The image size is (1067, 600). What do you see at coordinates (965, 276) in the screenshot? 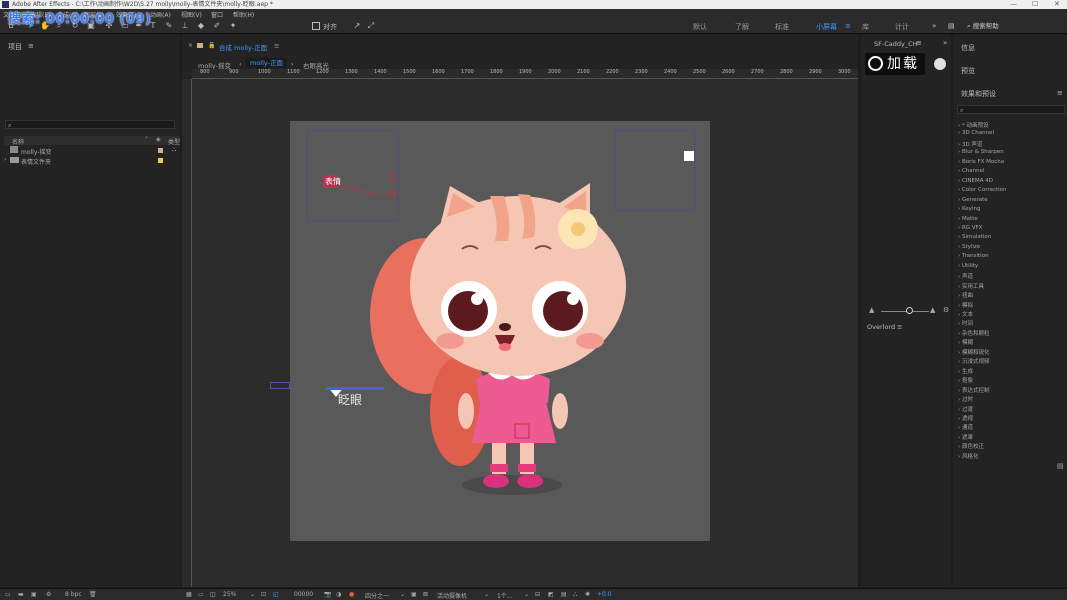
I see `effects-category-item: › 声道` at bounding box center [965, 276].